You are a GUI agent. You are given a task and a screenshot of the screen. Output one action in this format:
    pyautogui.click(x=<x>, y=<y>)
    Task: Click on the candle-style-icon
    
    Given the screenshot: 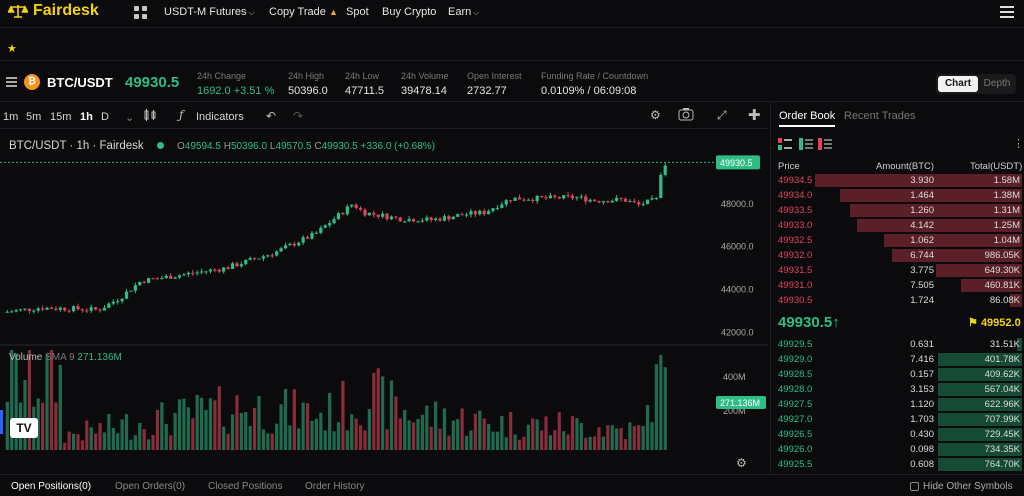 What is the action you would take?
    pyautogui.click(x=150, y=116)
    